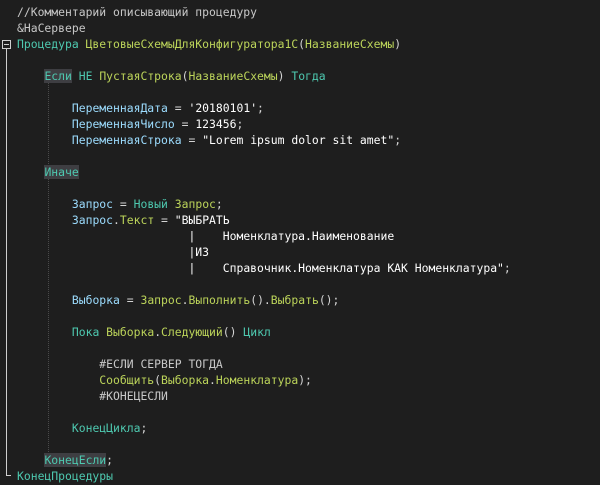  Describe the element at coordinates (127, 380) in the screenshot. I see `code-token-identifier: Сообщить` at that location.